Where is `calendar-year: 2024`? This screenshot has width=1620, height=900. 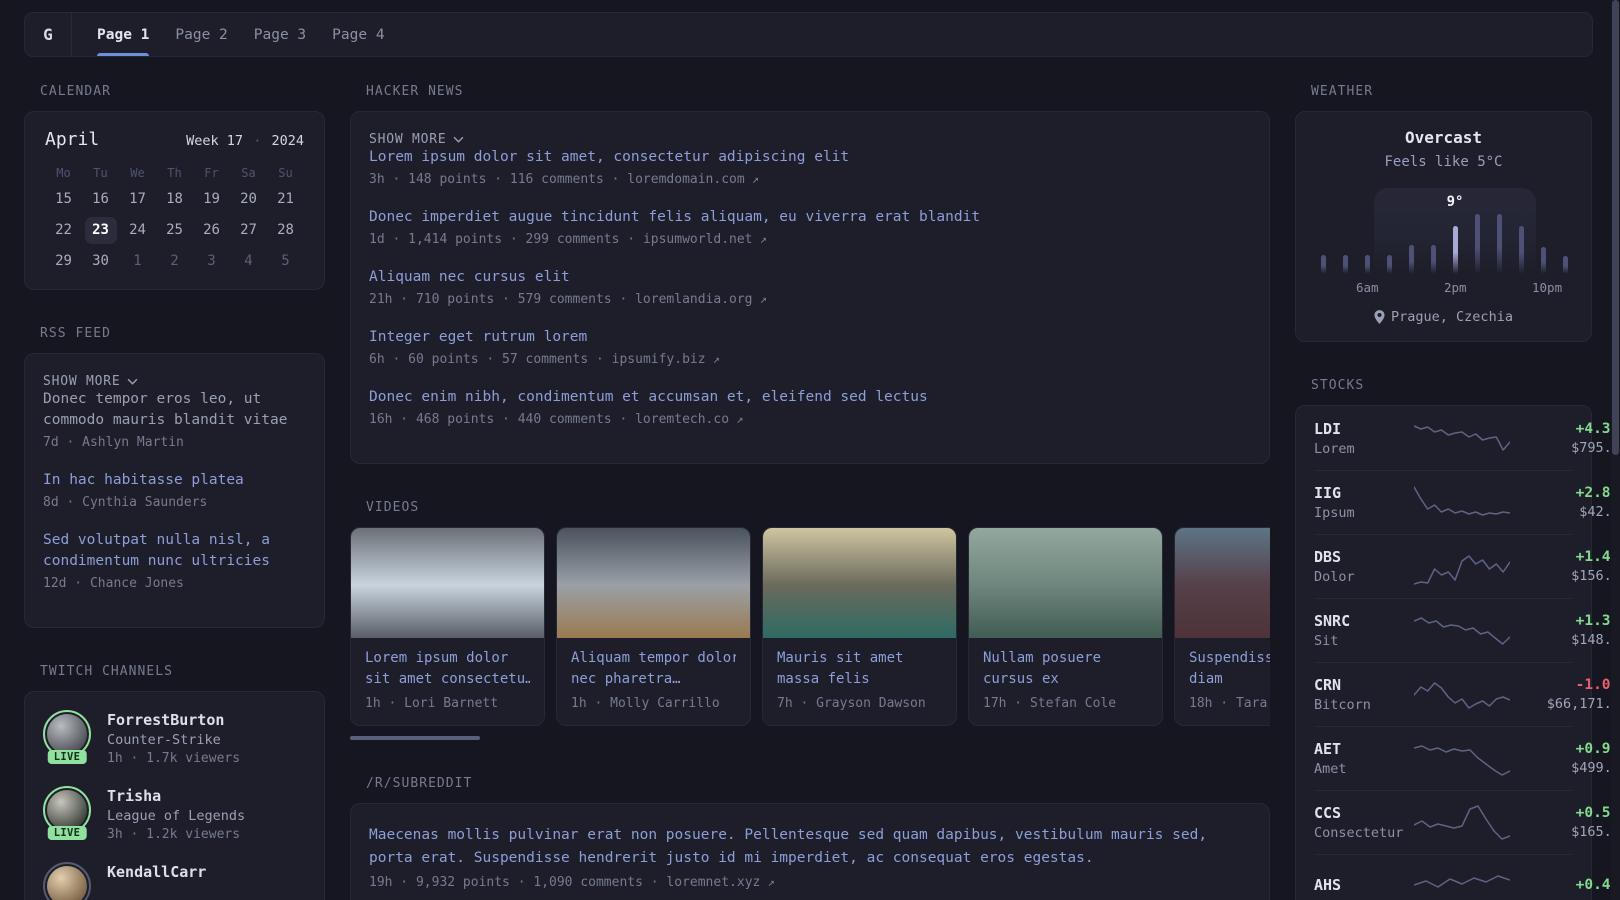
calendar-year: 2024 is located at coordinates (287, 141).